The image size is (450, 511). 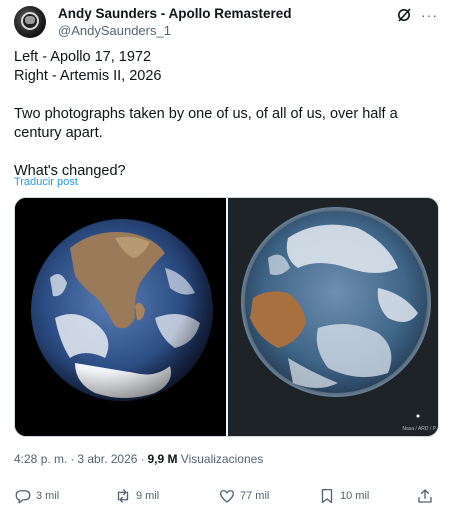 I want to click on photo-credit: Nasa / ARD / P, so click(x=419, y=429).